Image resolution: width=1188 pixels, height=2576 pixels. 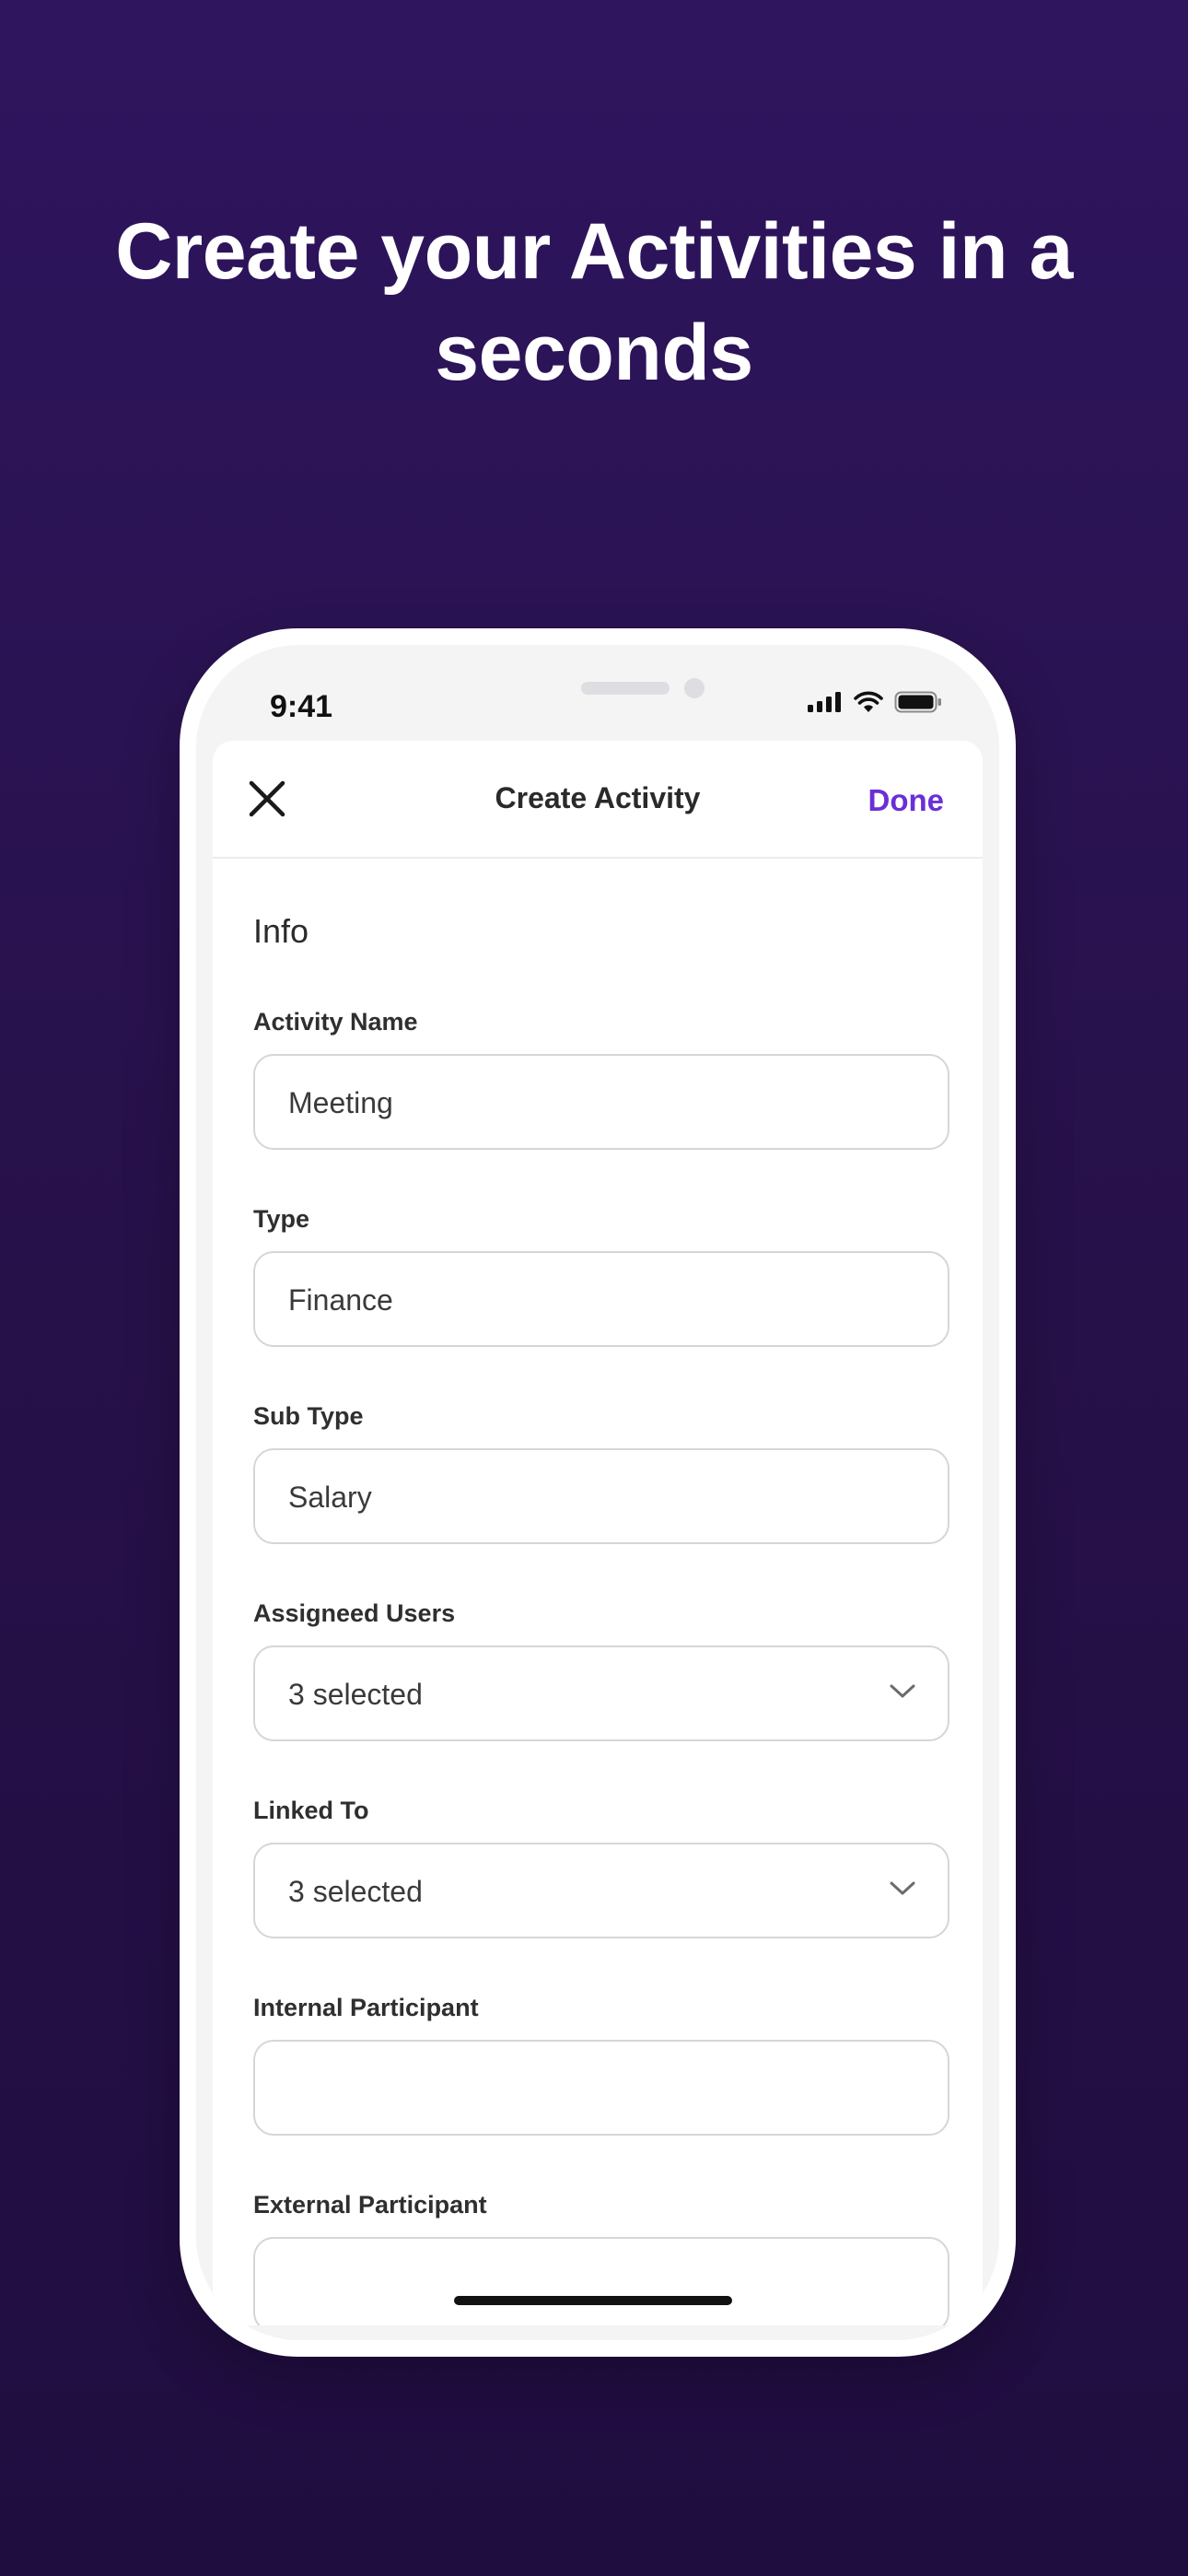 I want to click on signal-icon, so click(x=824, y=702).